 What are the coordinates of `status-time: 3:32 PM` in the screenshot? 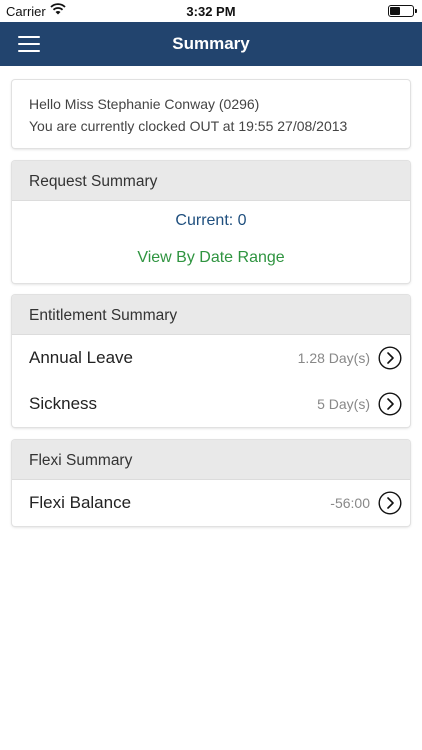 It's located at (211, 11).